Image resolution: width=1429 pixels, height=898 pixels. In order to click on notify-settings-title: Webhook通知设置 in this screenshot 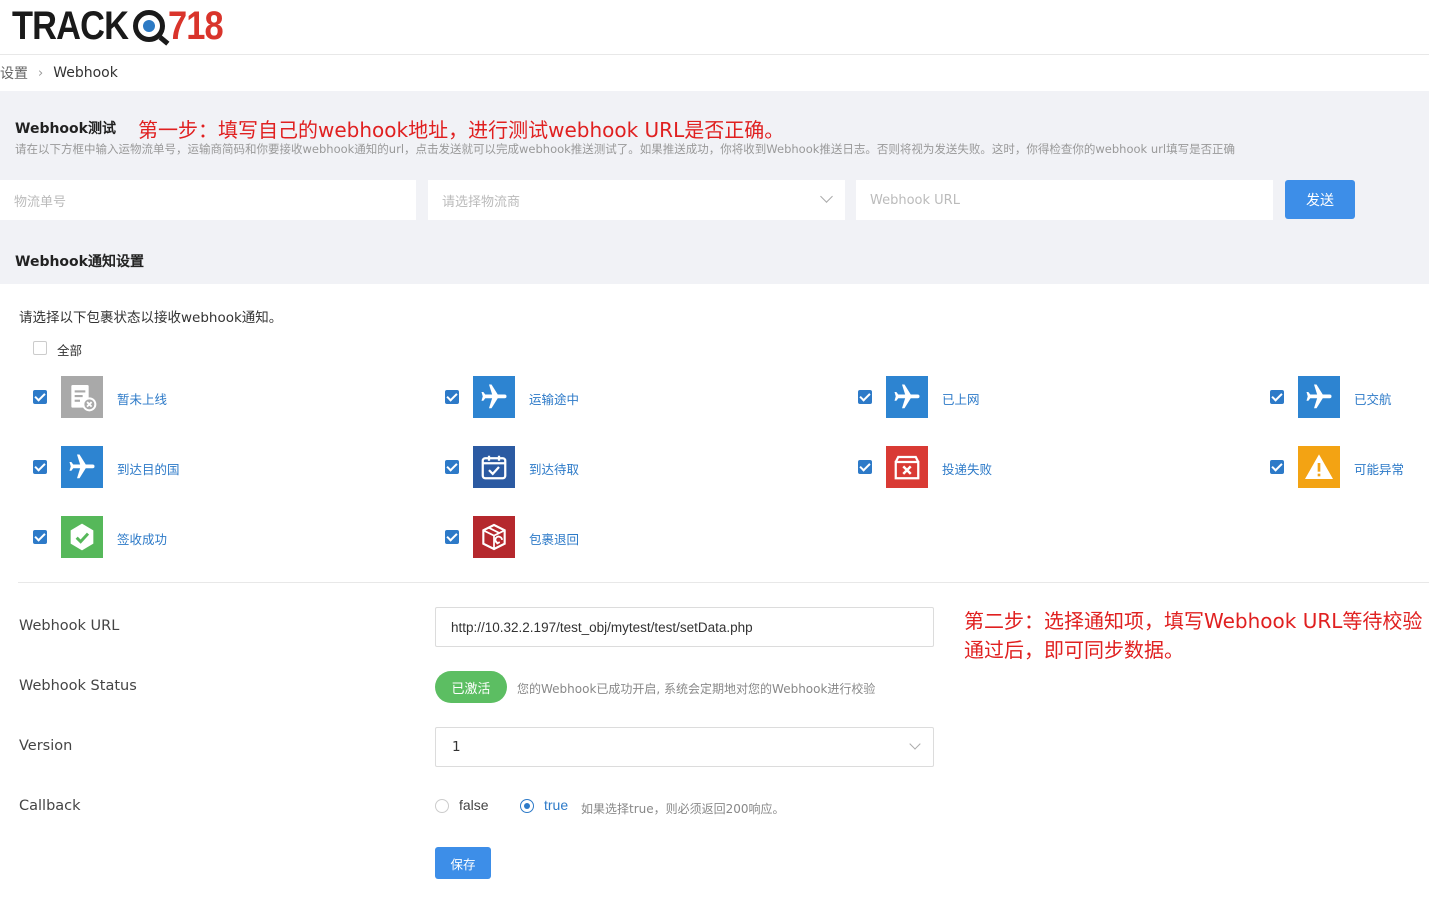, I will do `click(79, 262)`.